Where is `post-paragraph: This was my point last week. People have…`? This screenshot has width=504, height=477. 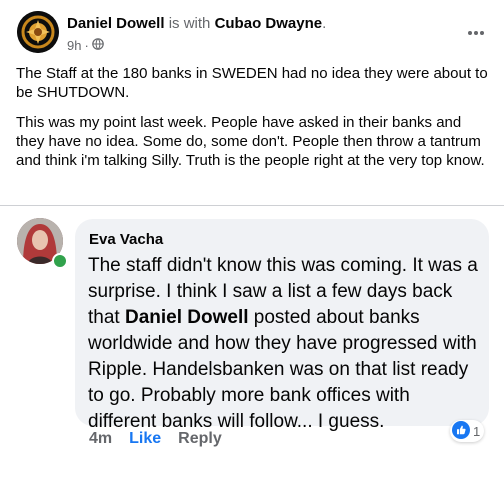 post-paragraph: This was my point last week. People have… is located at coordinates (250, 141).